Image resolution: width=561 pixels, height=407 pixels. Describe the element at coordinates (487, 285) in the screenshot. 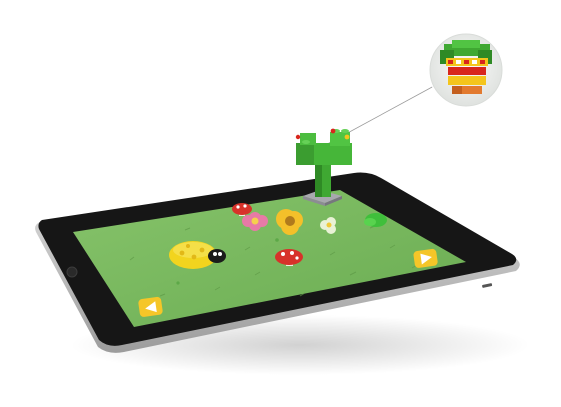

I see `volume-button` at that location.